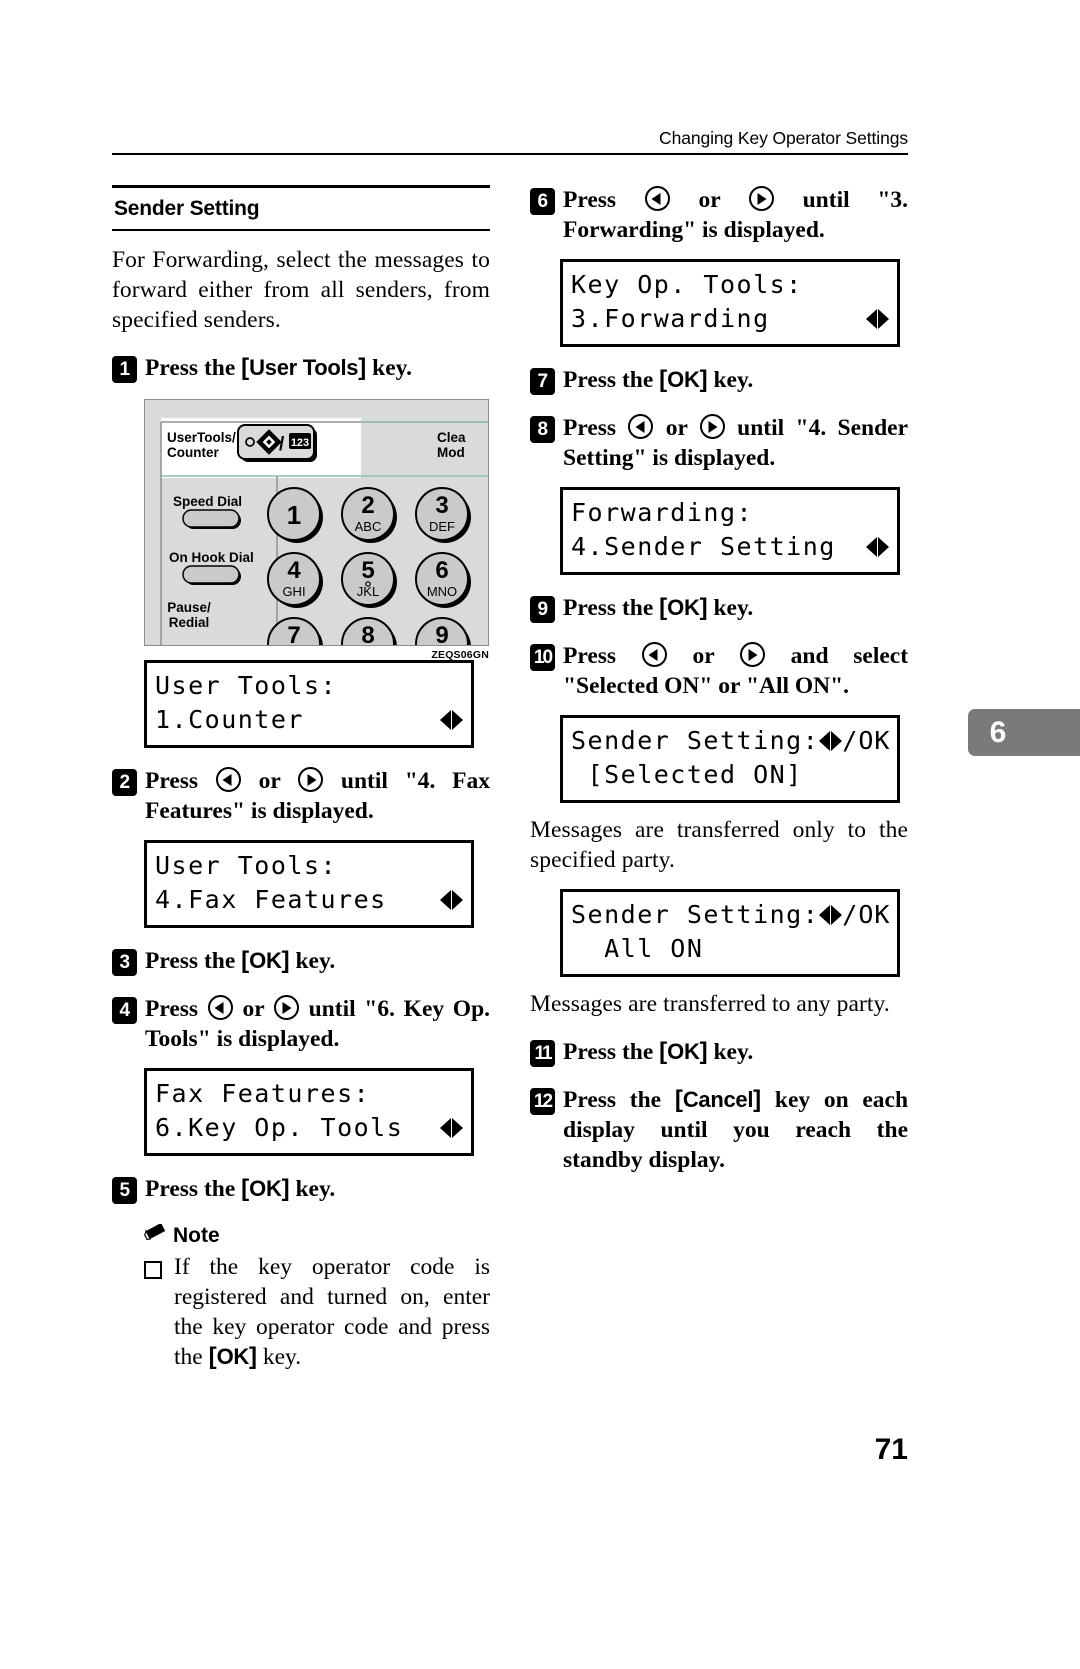 Image resolution: width=1080 pixels, height=1669 pixels. Describe the element at coordinates (294, 515) in the screenshot. I see `svg-text: 1` at that location.